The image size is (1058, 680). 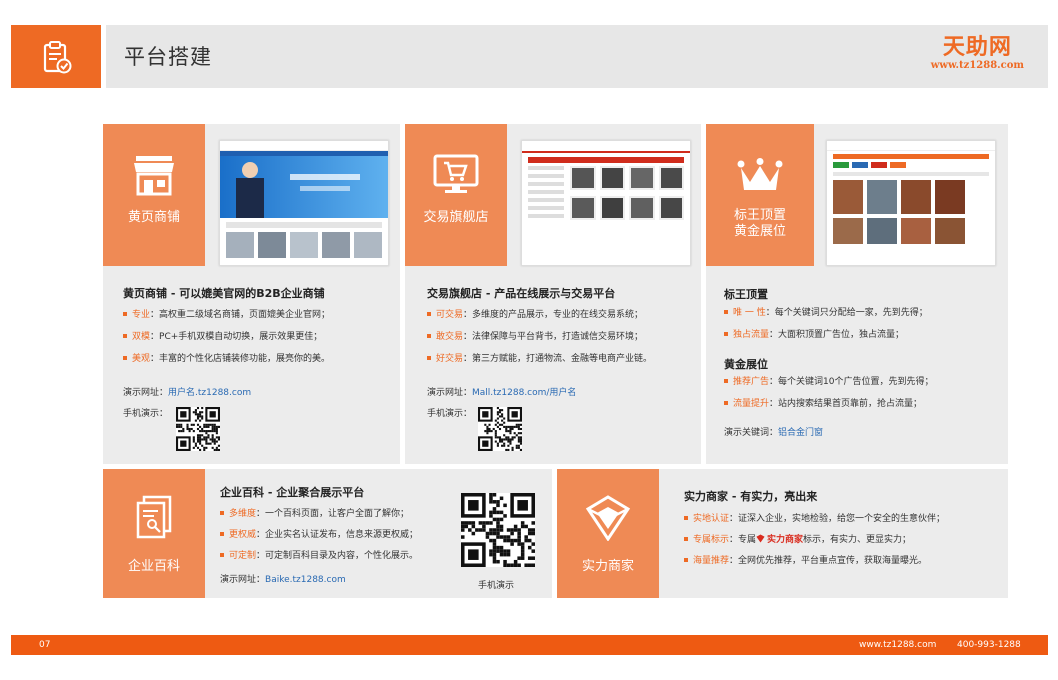 I want to click on brand-logo: 天助网 www.tz1288.com, so click(x=977, y=53).